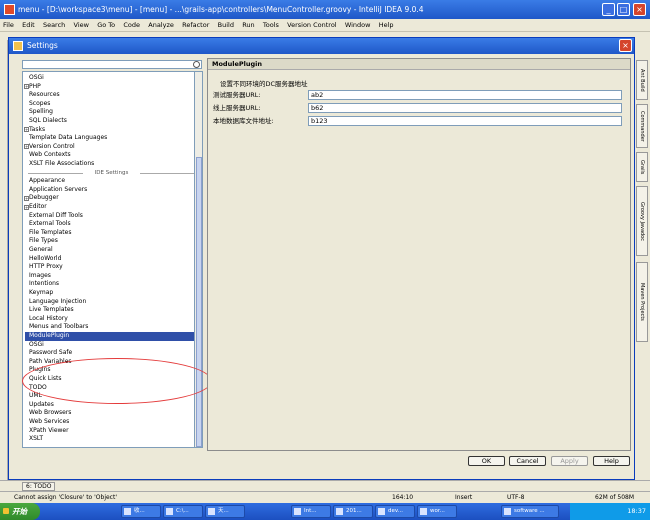 This screenshot has width=650, height=520. Describe the element at coordinates (465, 95) in the screenshot. I see `test-server-url-input: ab2` at that location.